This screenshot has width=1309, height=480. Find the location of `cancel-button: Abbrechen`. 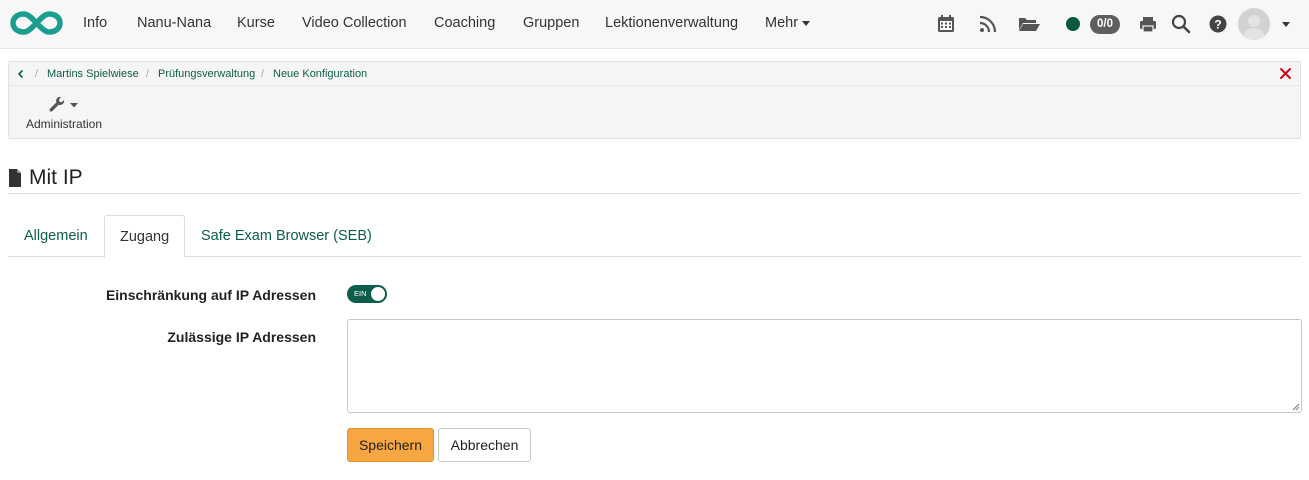

cancel-button: Abbrechen is located at coordinates (484, 445).